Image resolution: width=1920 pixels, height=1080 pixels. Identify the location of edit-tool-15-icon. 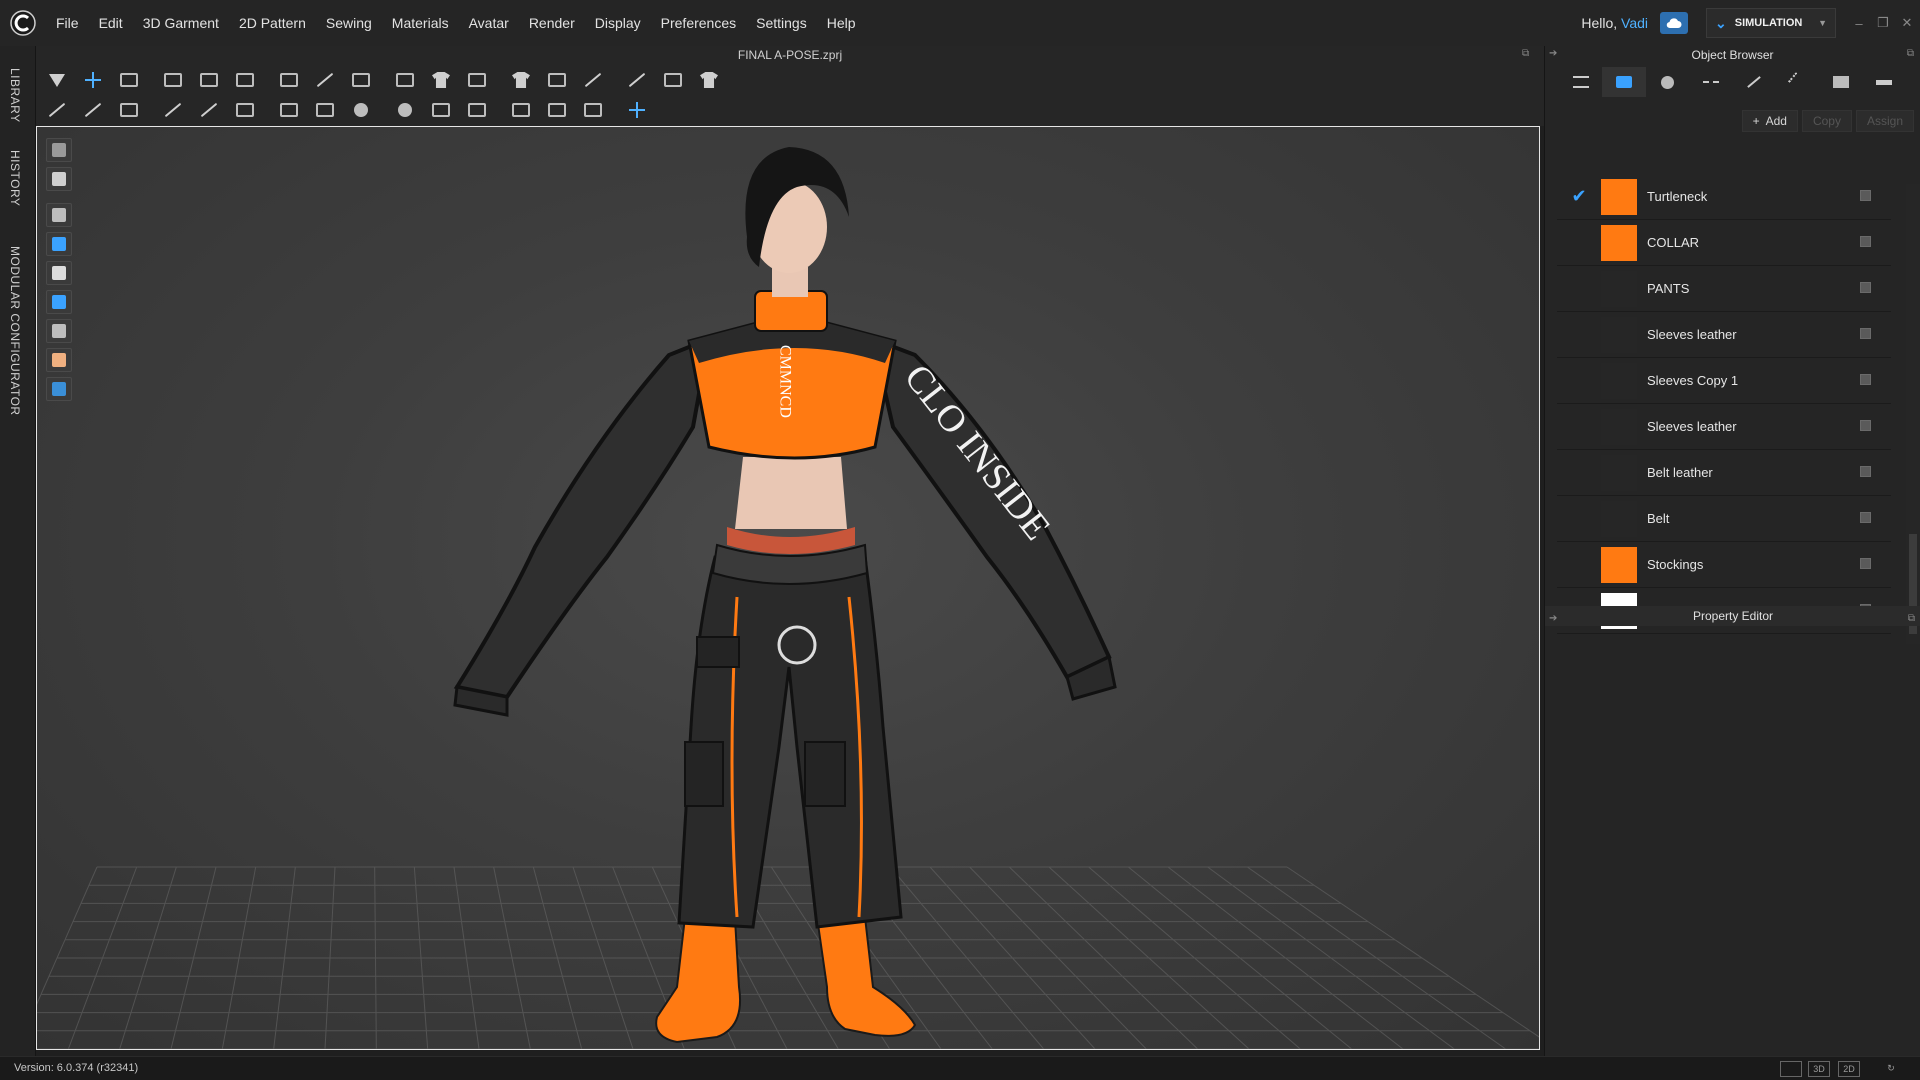
(593, 110).